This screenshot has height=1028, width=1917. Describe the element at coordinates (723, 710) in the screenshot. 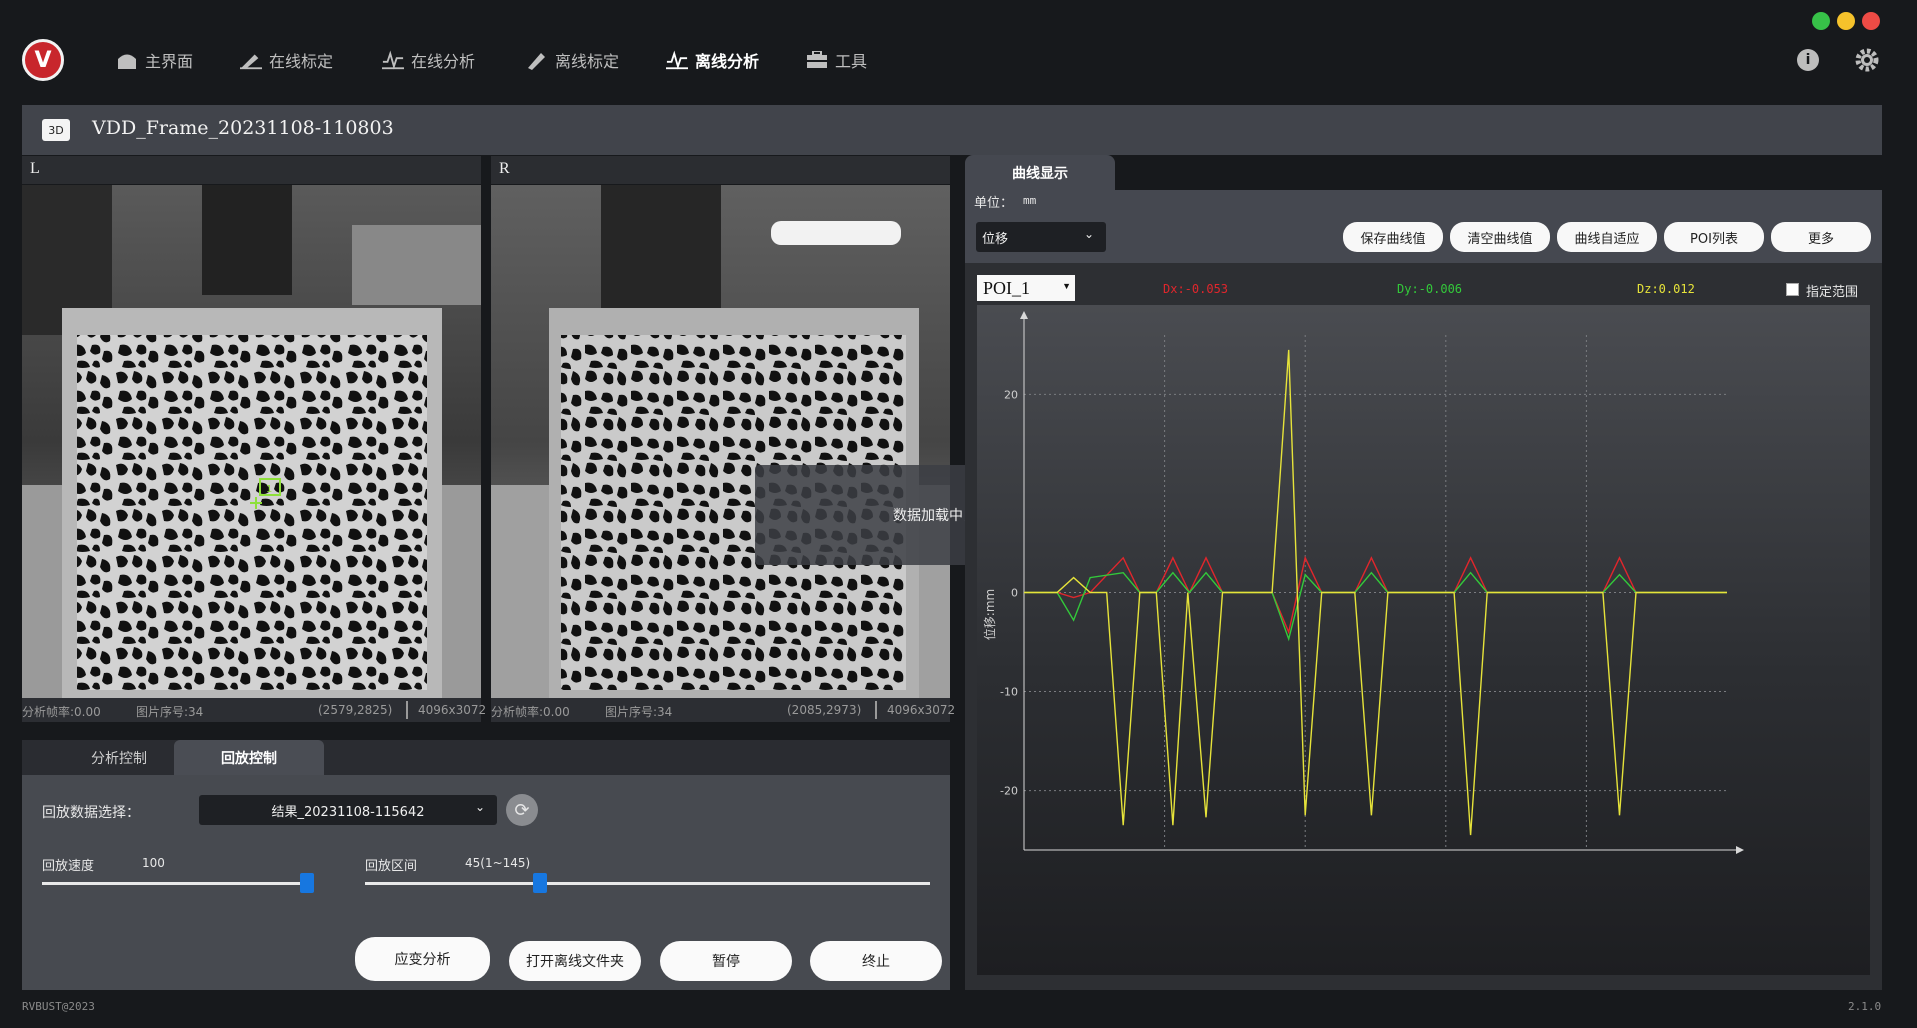

I see `right-camera-status: 分析帧率:0.00 图片序号:34 (2085,2973) 4096x3072` at that location.